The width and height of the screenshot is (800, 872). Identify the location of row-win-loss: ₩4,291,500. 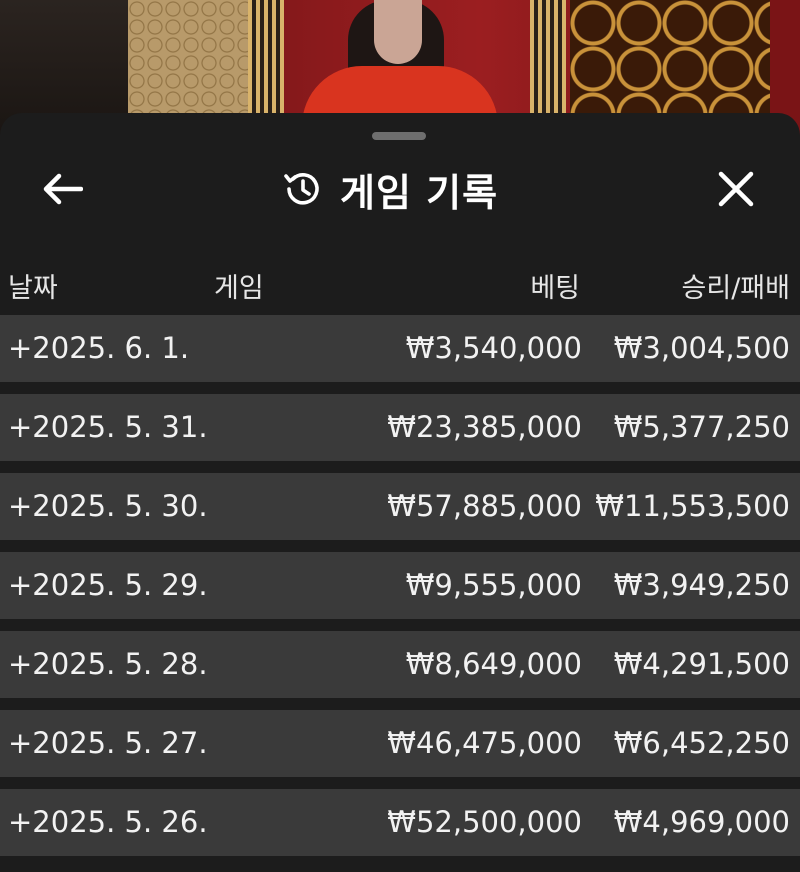
(701, 664).